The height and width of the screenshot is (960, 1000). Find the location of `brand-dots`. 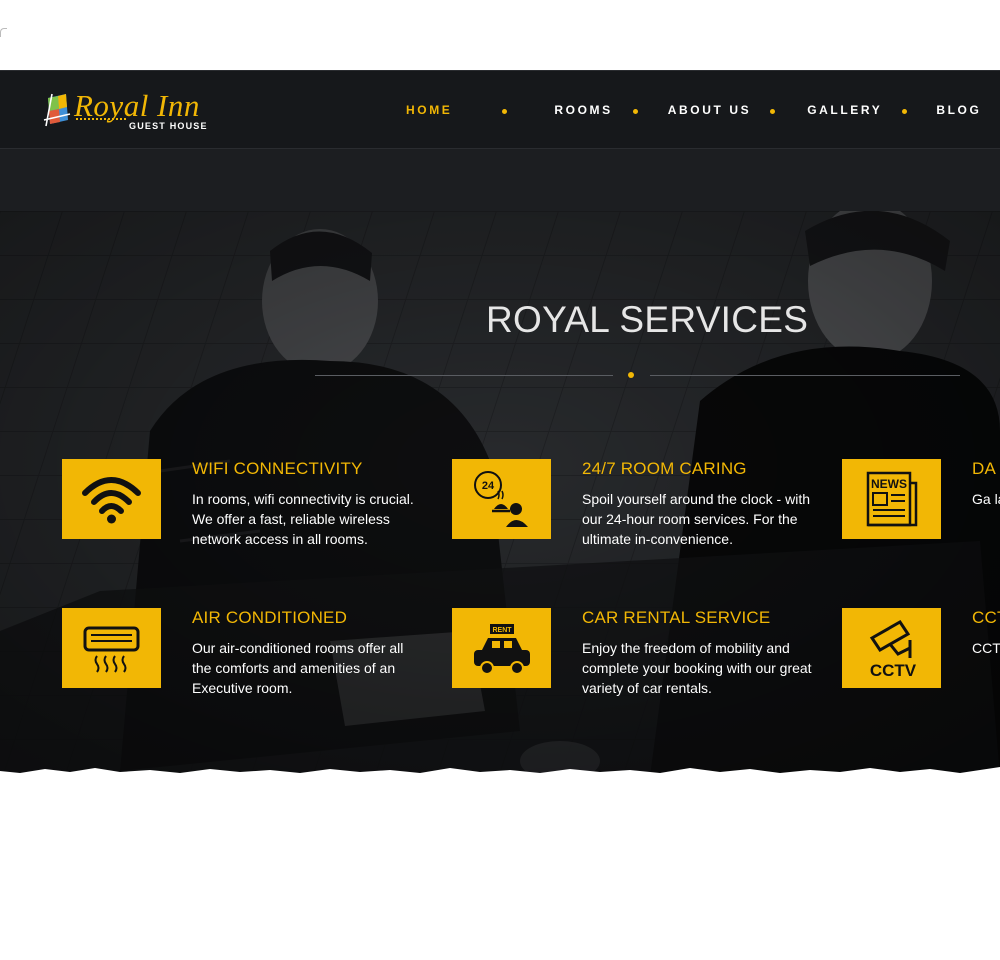

brand-dots is located at coordinates (101, 119).